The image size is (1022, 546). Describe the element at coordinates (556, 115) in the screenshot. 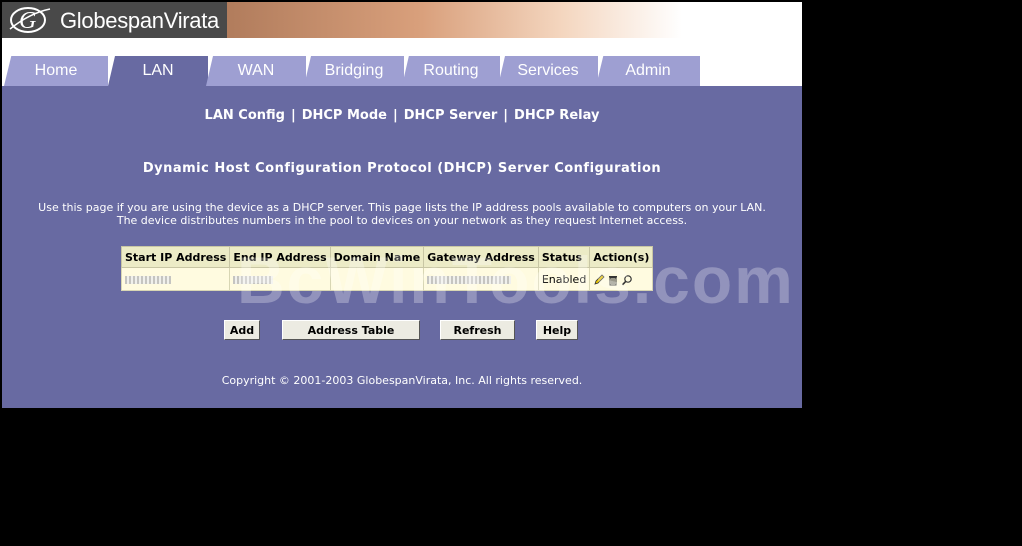

I see `subnav-dhcp-relay: DHCP Relay` at that location.